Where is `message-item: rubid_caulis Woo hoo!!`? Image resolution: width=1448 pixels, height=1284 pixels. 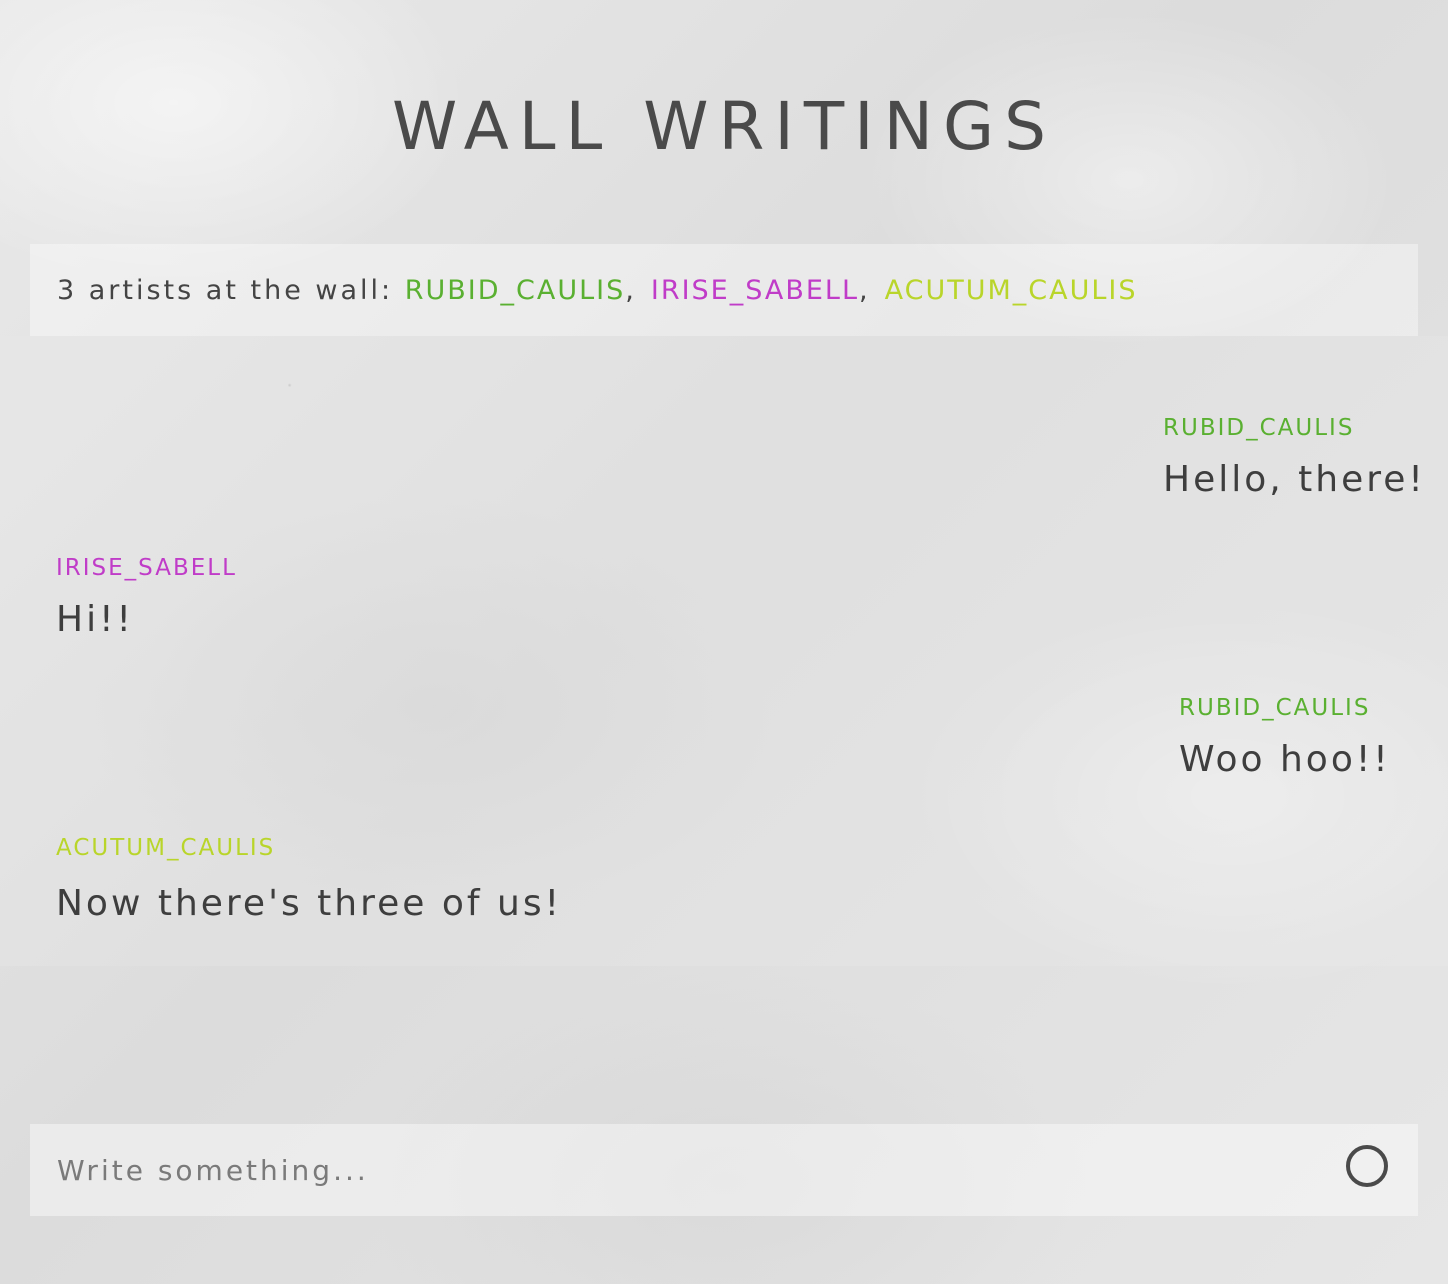 message-item: rubid_caulis Woo hoo!! is located at coordinates (1285, 737).